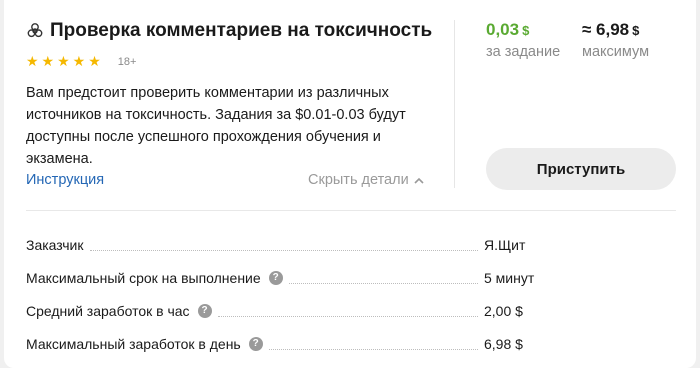  I want to click on detail-label-text: Максимальный срок на выполнение, so click(143, 277).